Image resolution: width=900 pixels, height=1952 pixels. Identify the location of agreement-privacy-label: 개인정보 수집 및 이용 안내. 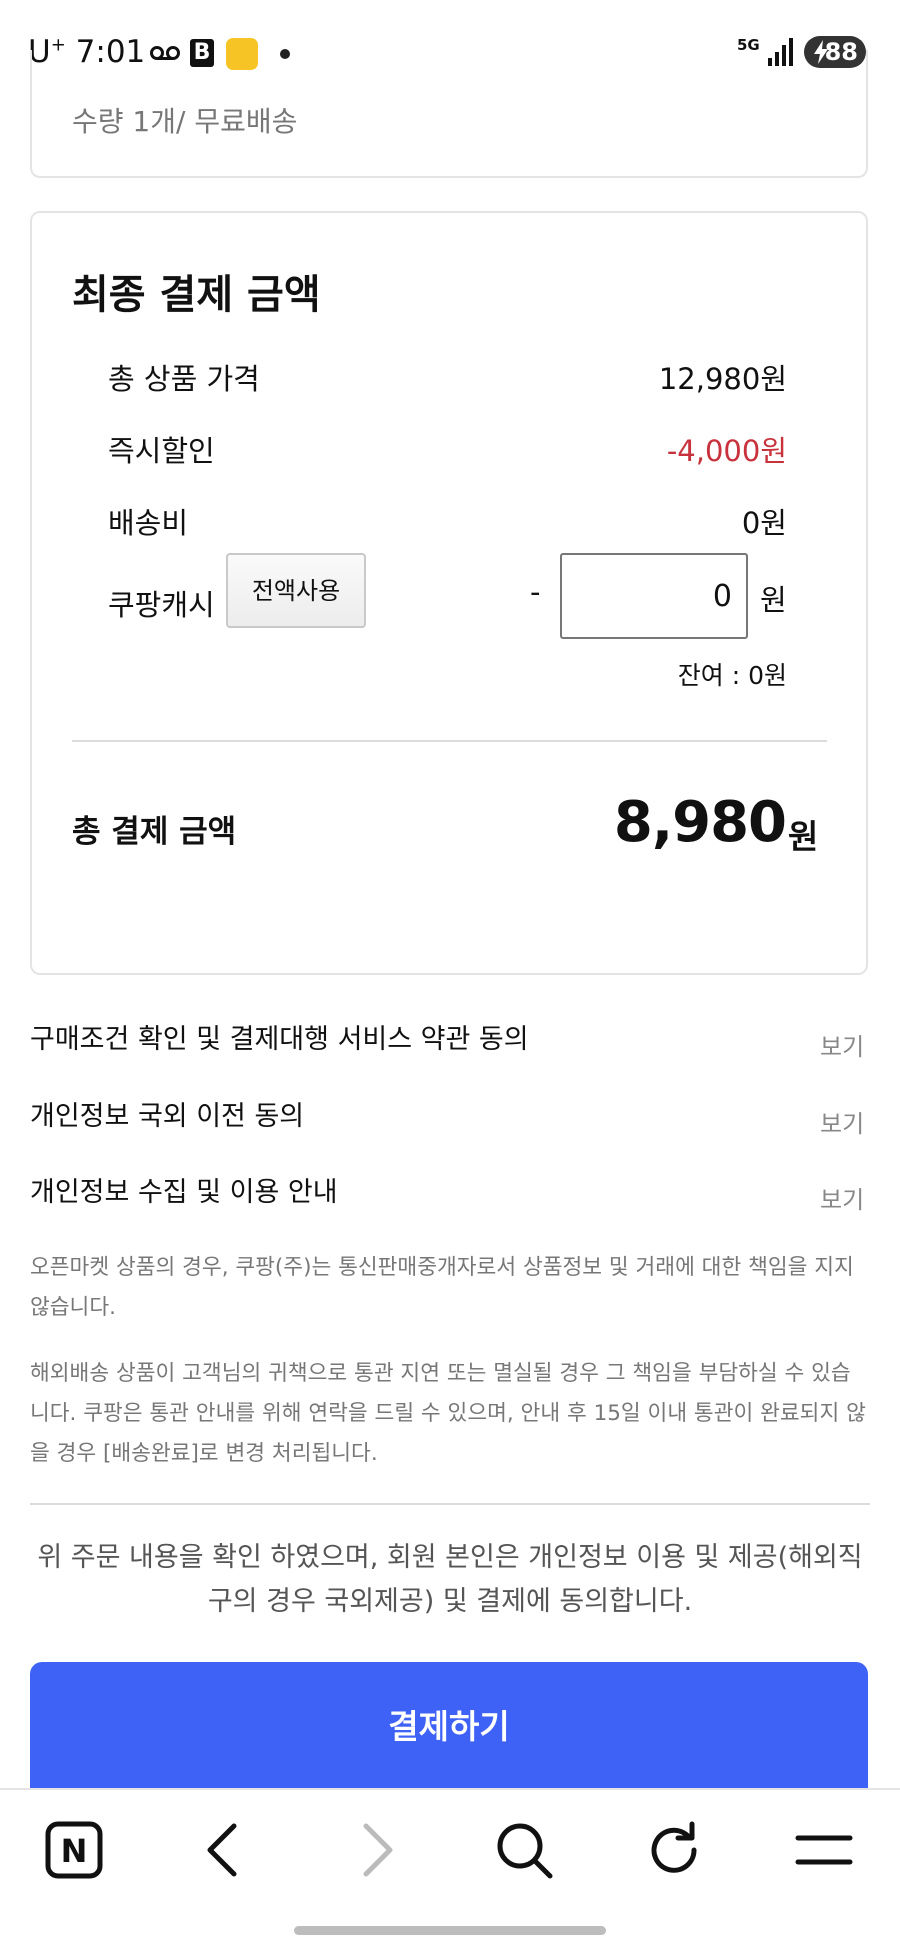
(184, 1192).